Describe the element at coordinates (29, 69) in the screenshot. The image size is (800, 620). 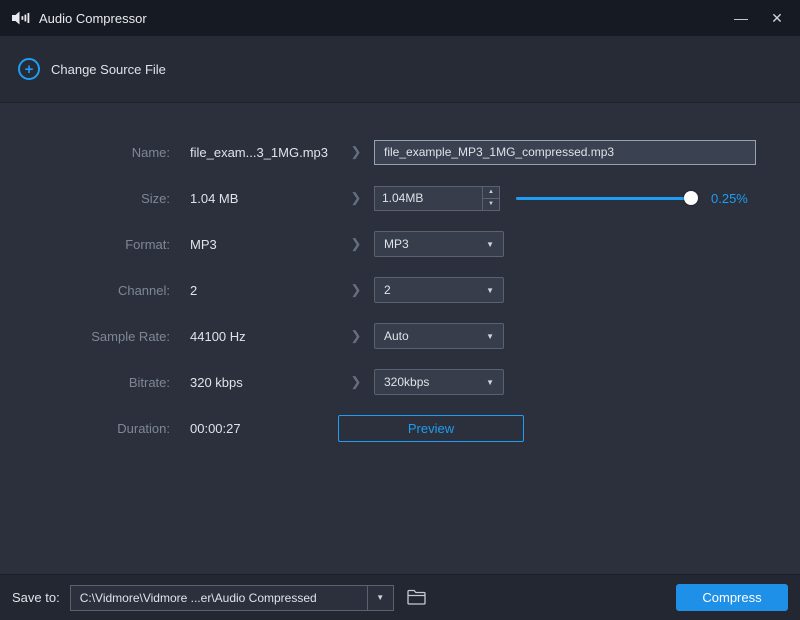
I see `plus-circle-icon: +` at that location.